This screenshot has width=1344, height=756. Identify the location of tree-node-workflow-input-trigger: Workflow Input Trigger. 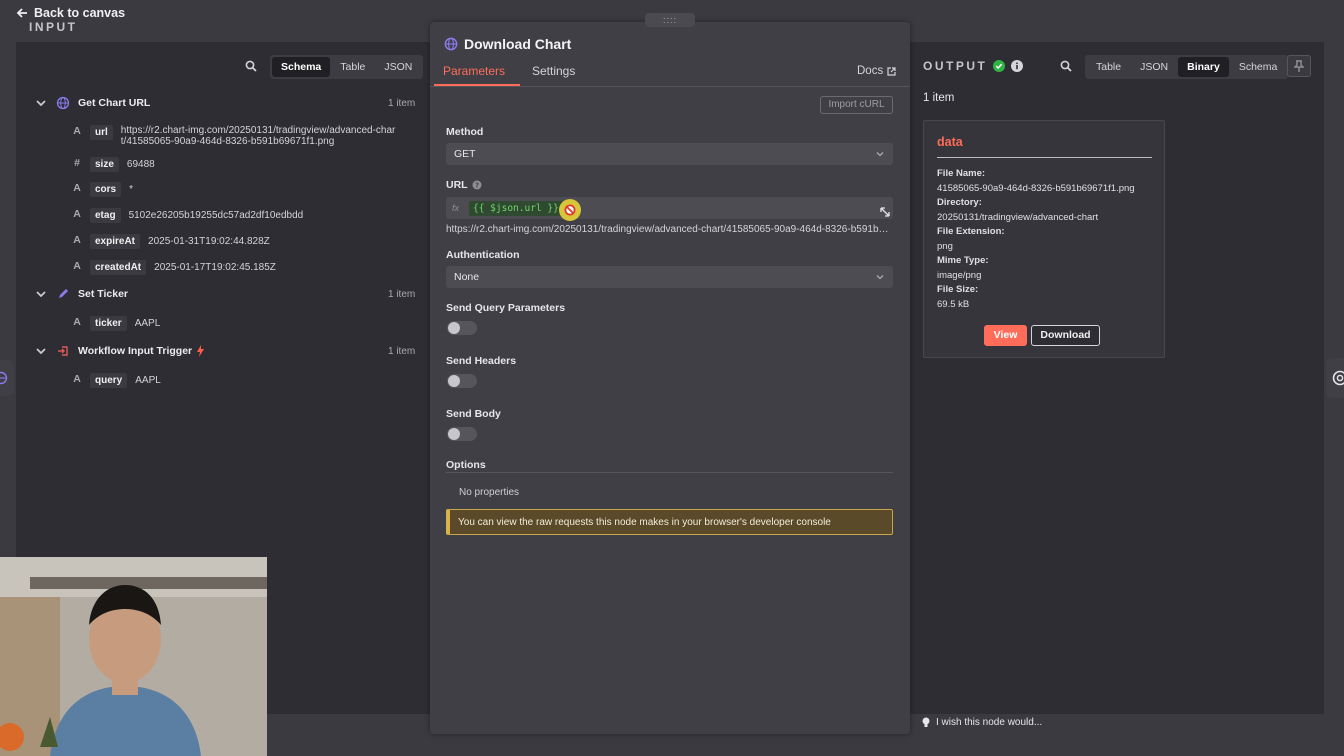
(119, 351).